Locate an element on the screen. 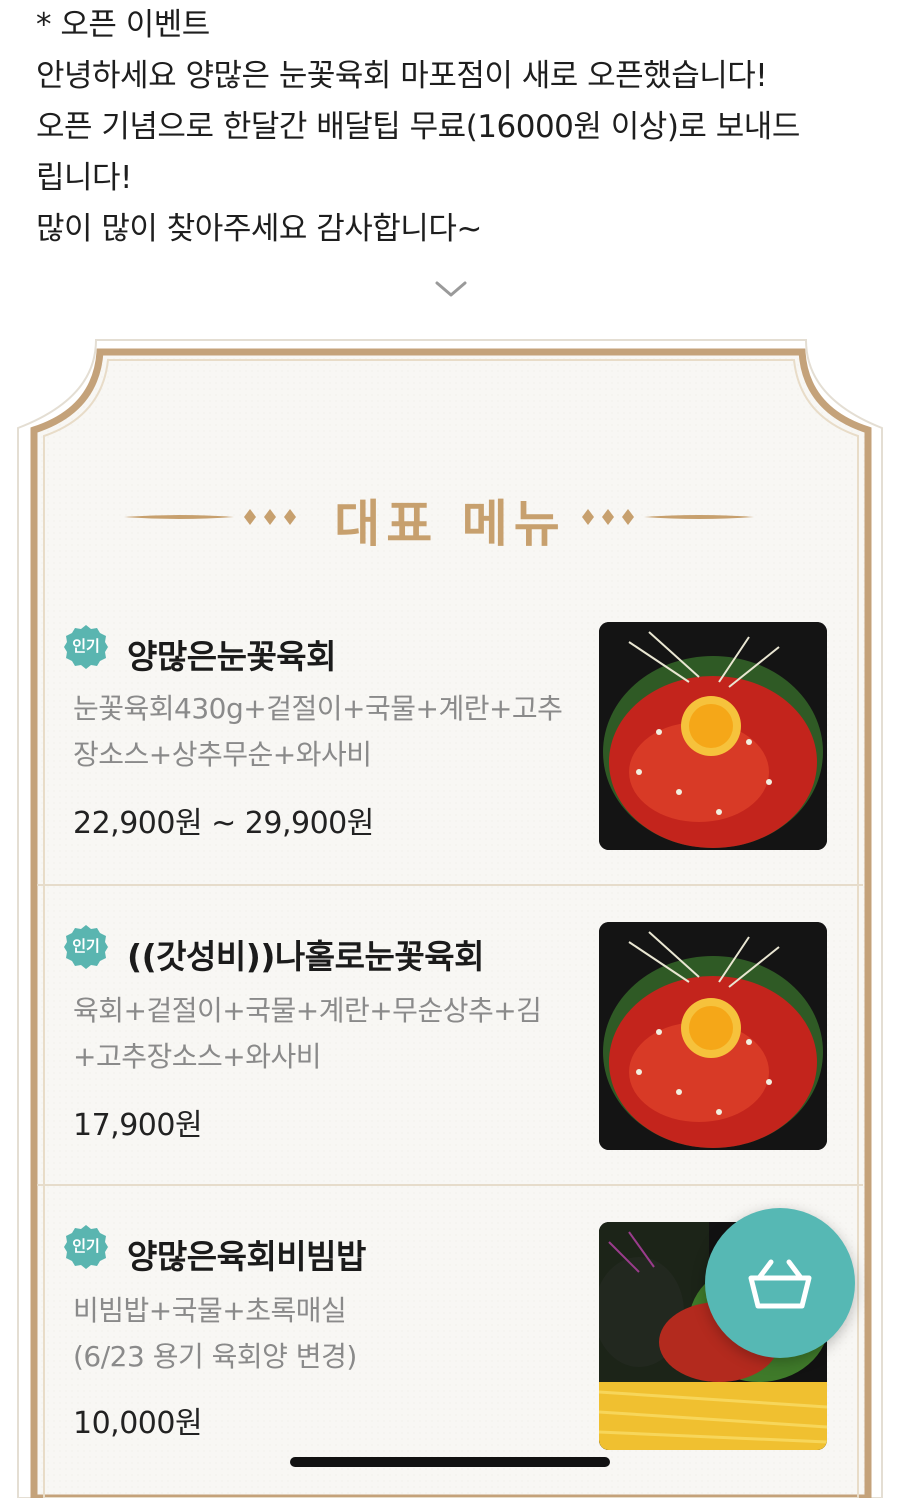  home-indicator is located at coordinates (450, 1462).